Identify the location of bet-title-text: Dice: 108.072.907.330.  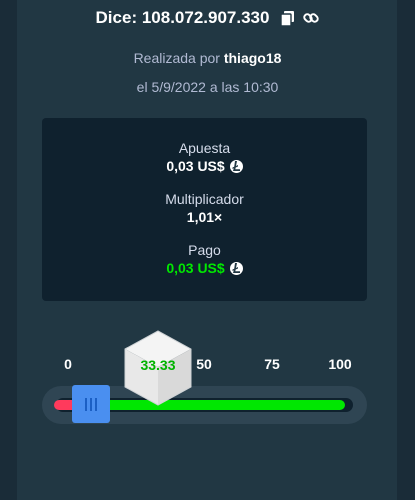
(182, 17).